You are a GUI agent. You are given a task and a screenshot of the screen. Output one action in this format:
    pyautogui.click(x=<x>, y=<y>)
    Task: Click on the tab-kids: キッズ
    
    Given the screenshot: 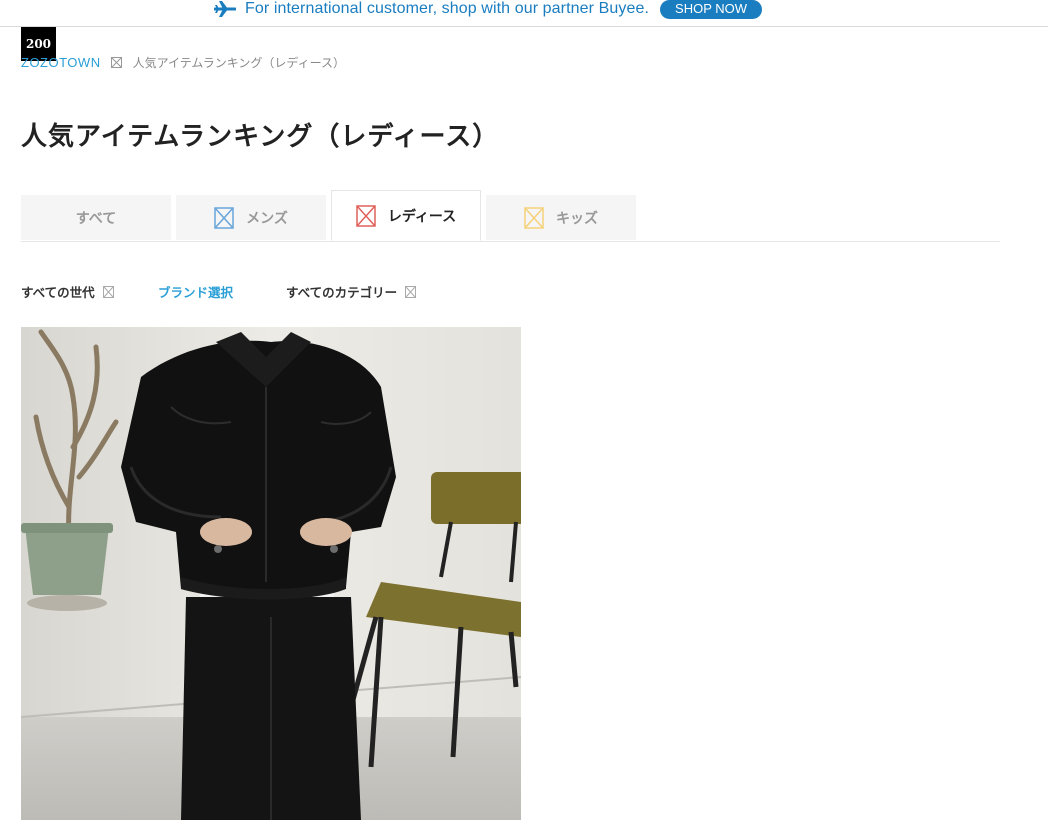 What is the action you would take?
    pyautogui.click(x=561, y=217)
    